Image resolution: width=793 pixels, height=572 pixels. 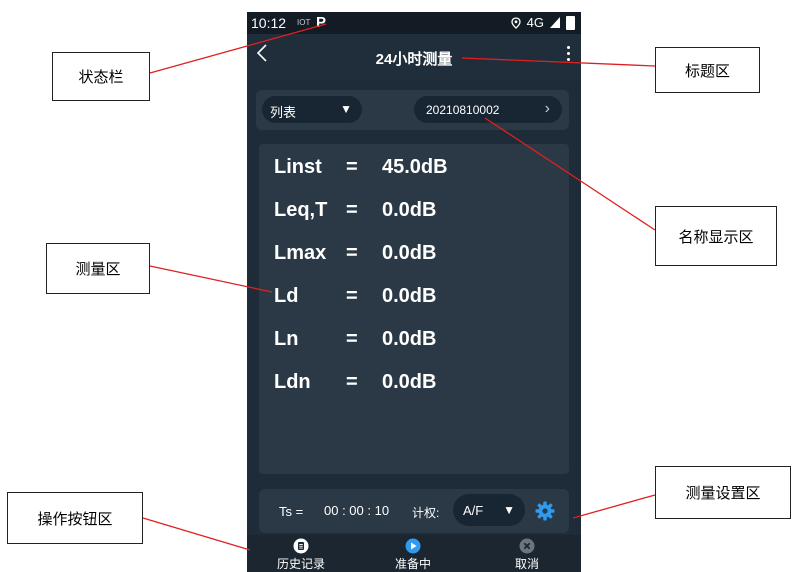 I want to click on annotation-measure-area: 测量区, so click(x=98, y=268).